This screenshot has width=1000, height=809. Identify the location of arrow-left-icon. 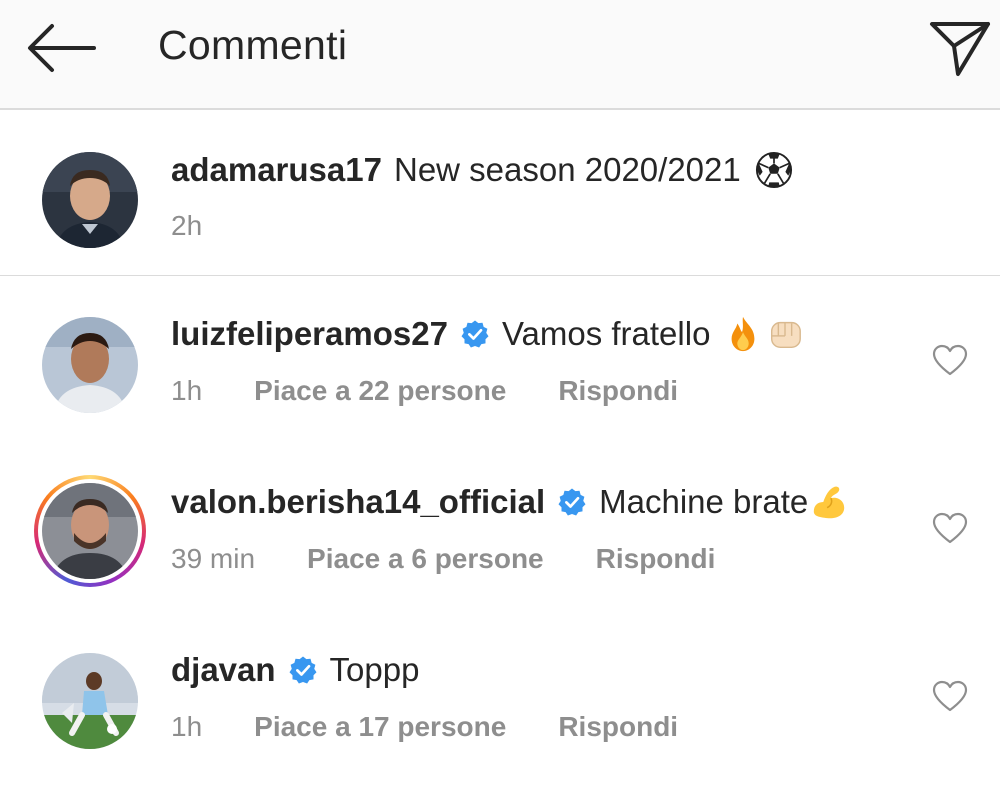
(62, 48).